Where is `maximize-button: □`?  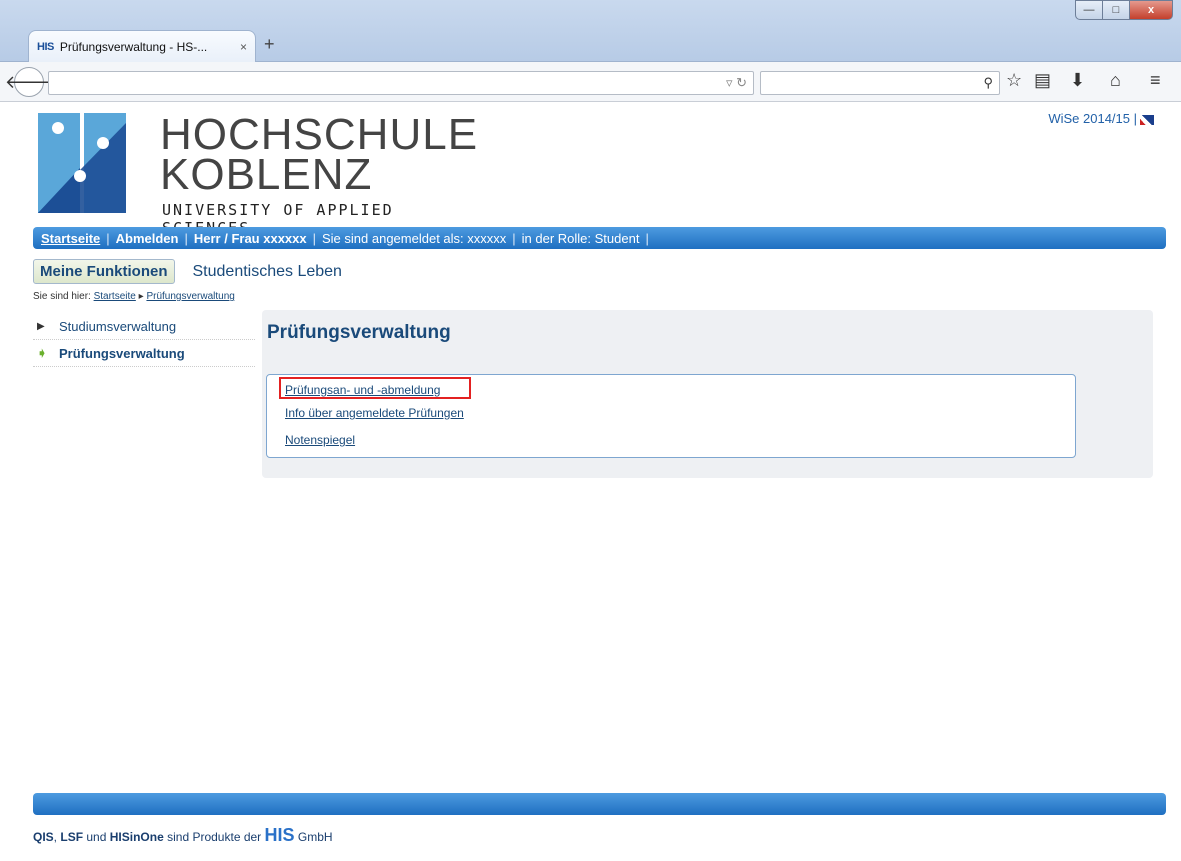 maximize-button: □ is located at coordinates (1116, 10).